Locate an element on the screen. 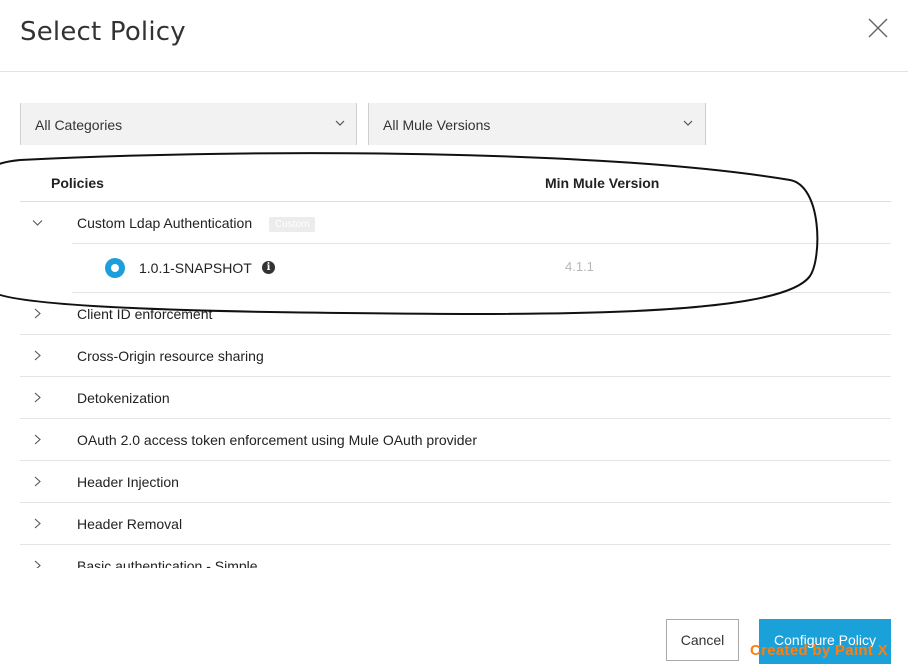 The width and height of the screenshot is (908, 664). policy-version-row: 1.0.1-SNAPSHOT i 4.1.1 is located at coordinates (481, 268).